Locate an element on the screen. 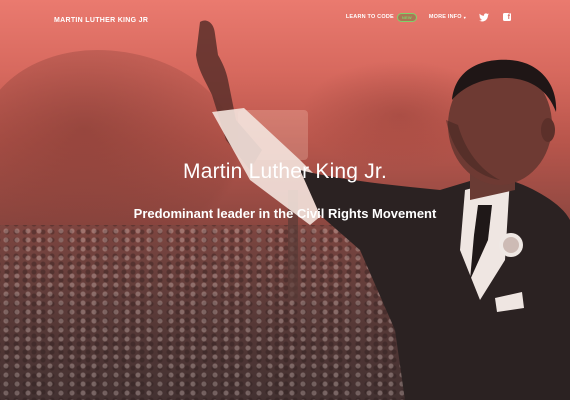 The image size is (570, 400). more-info-label: MORE INFO is located at coordinates (445, 17).